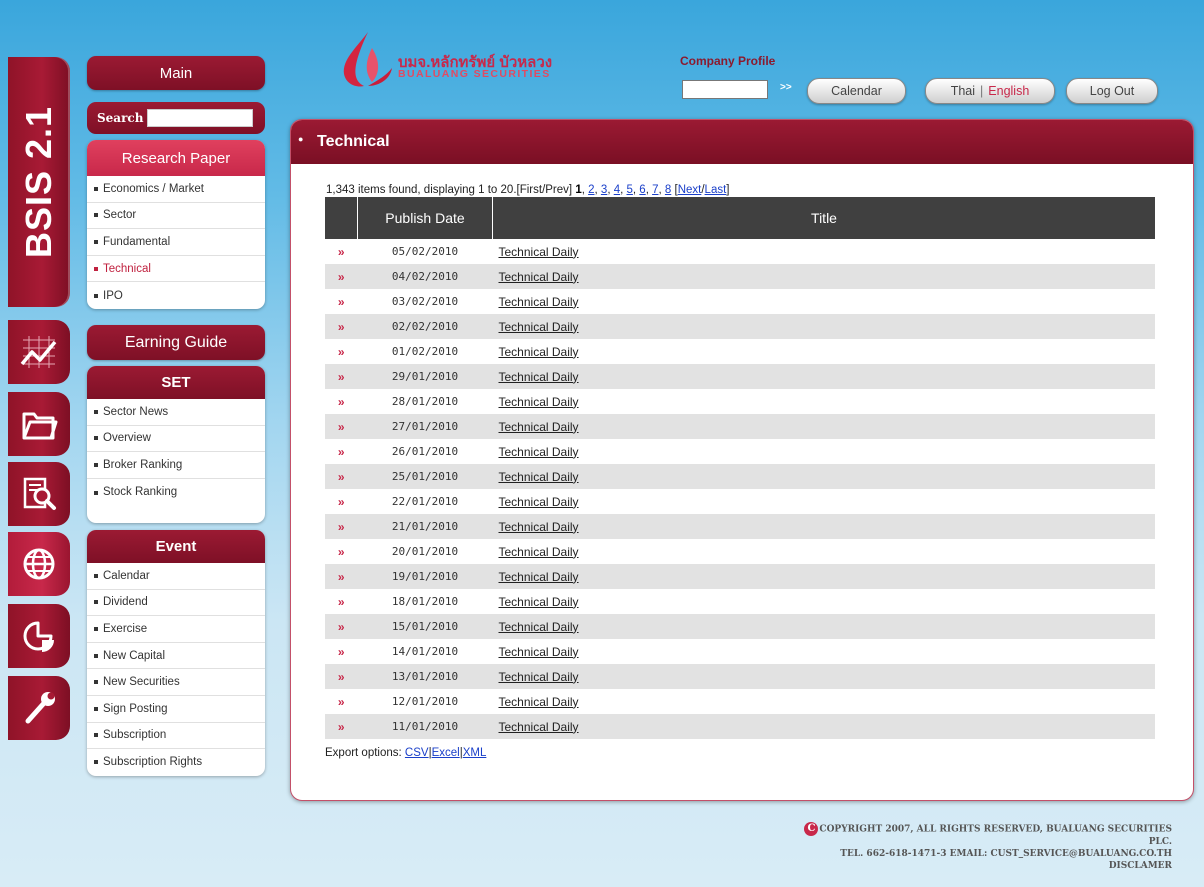  What do you see at coordinates (176, 709) in the screenshot?
I see `menu-item-sign-posting: Sign Posting` at bounding box center [176, 709].